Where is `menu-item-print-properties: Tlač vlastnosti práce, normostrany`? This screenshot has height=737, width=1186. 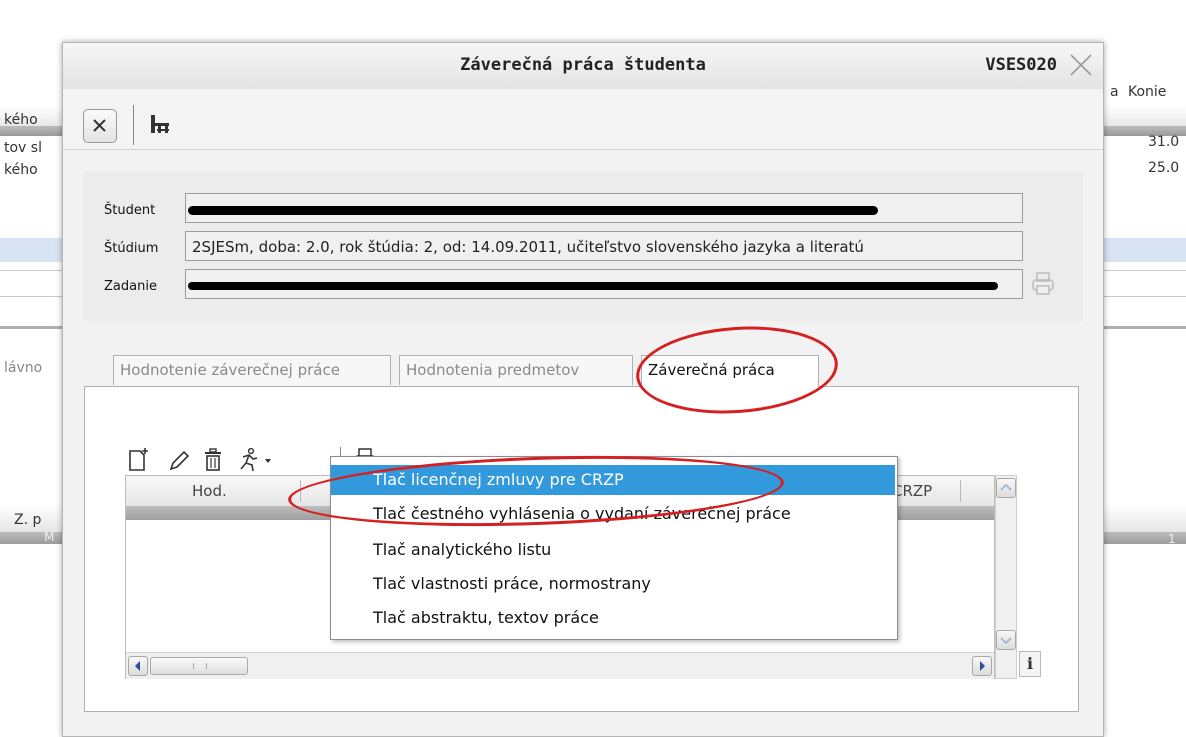 menu-item-print-properties: Tlač vlastnosti práce, normostrany is located at coordinates (613, 584).